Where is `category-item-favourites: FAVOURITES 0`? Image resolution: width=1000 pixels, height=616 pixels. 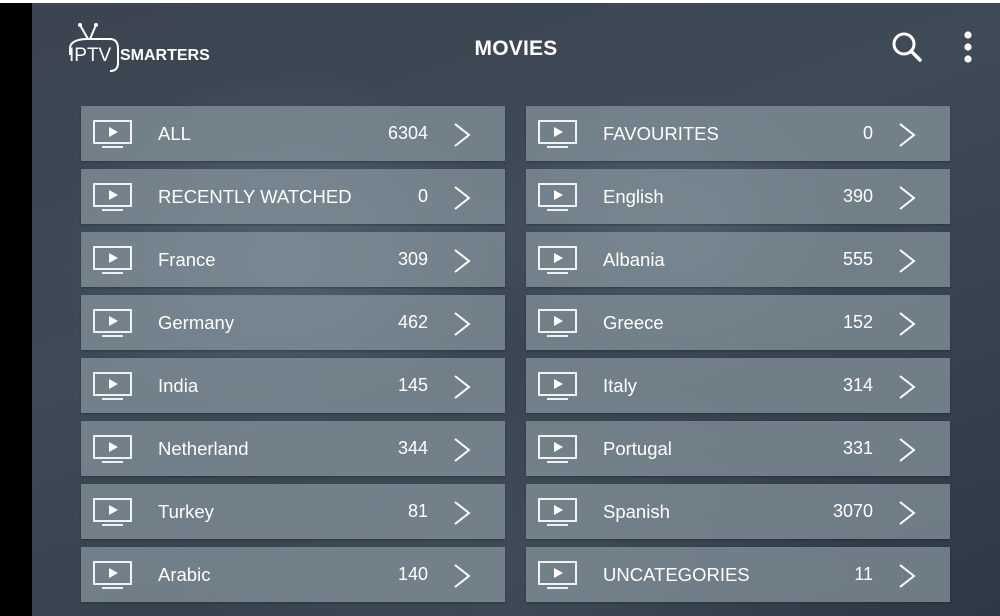 category-item-favourites: FAVOURITES 0 is located at coordinates (738, 133).